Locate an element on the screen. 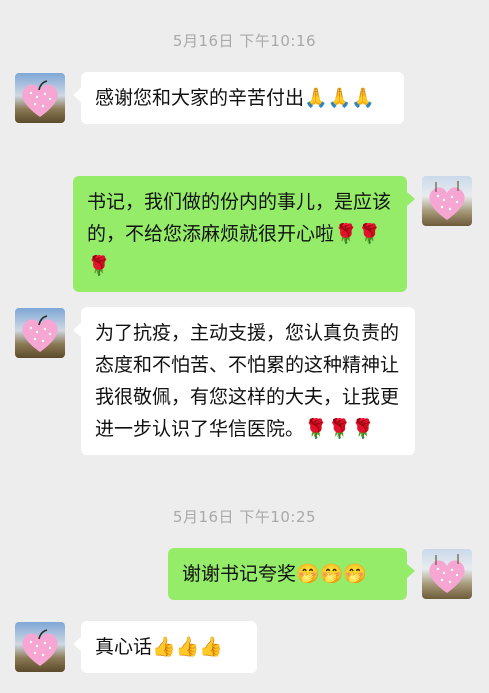  message-bubble: 书记，我们做的份内的事儿，是应该的，不给您添麻烦就很开心啦🌹🌹🌹 is located at coordinates (244, 234).